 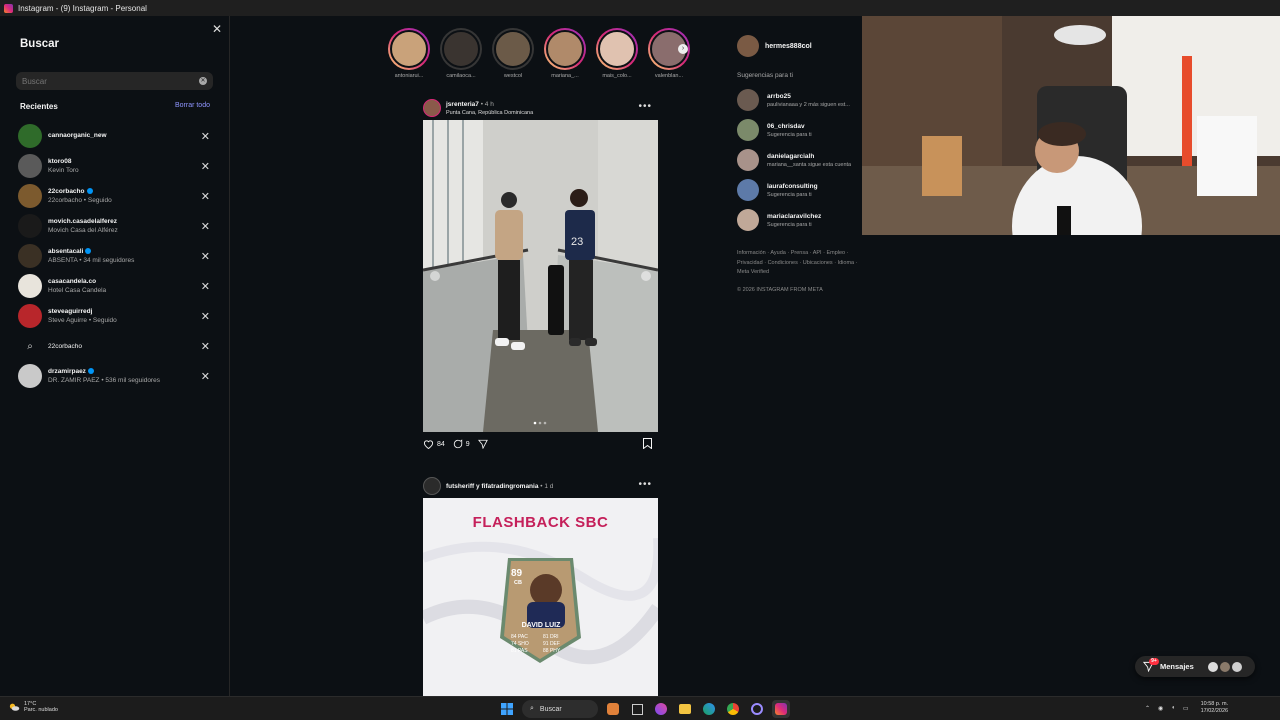 What do you see at coordinates (789, 126) in the screenshot?
I see `suggestion-username: 06_chrisdav` at bounding box center [789, 126].